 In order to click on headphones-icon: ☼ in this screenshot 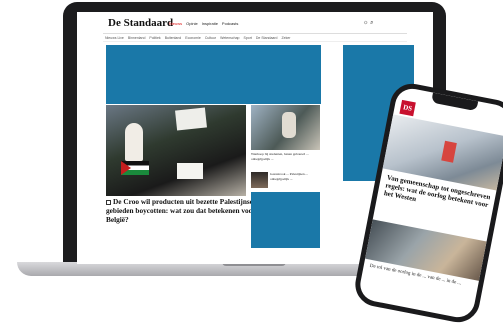, I will do `click(366, 23)`.